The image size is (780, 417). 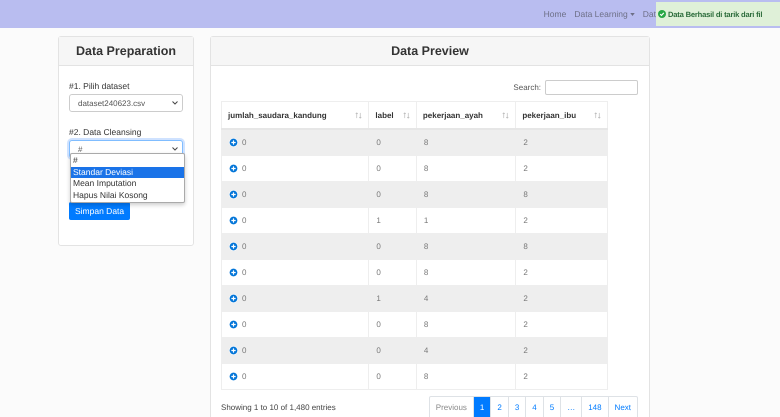 What do you see at coordinates (451, 406) in the screenshot?
I see `page-button: Previous` at bounding box center [451, 406].